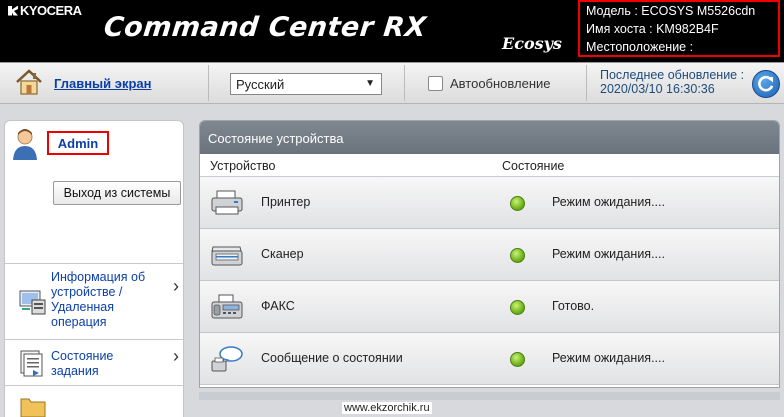 This screenshot has width=784, height=417. Describe the element at coordinates (306, 84) in the screenshot. I see `language-select: Русский ▼` at that location.